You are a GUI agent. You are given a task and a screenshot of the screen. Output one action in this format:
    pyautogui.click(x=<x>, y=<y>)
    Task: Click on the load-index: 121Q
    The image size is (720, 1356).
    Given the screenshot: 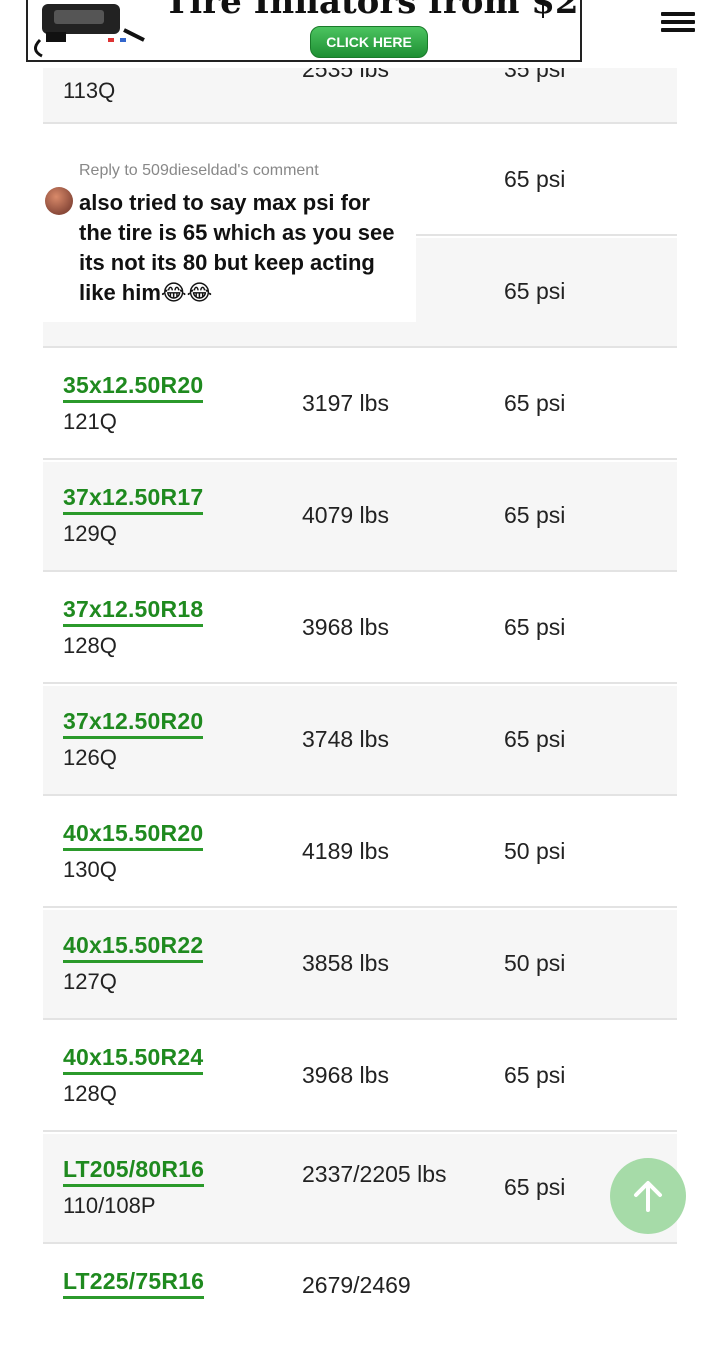 What is the action you would take?
    pyautogui.click(x=90, y=421)
    